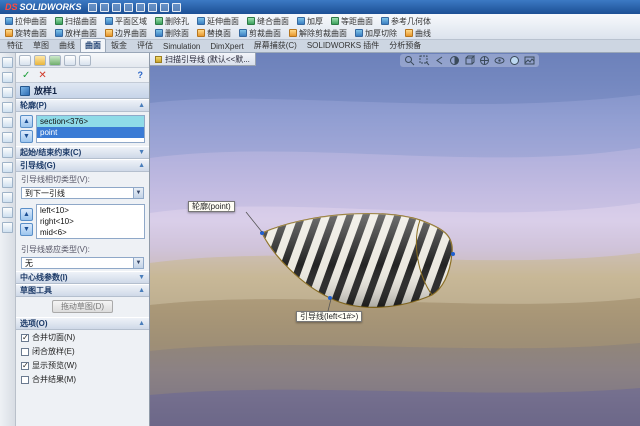 Image resolution: width=640 pixels, height=426 pixels. Describe the element at coordinates (7, 122) in the screenshot. I see `loft-surface-icon` at that location.